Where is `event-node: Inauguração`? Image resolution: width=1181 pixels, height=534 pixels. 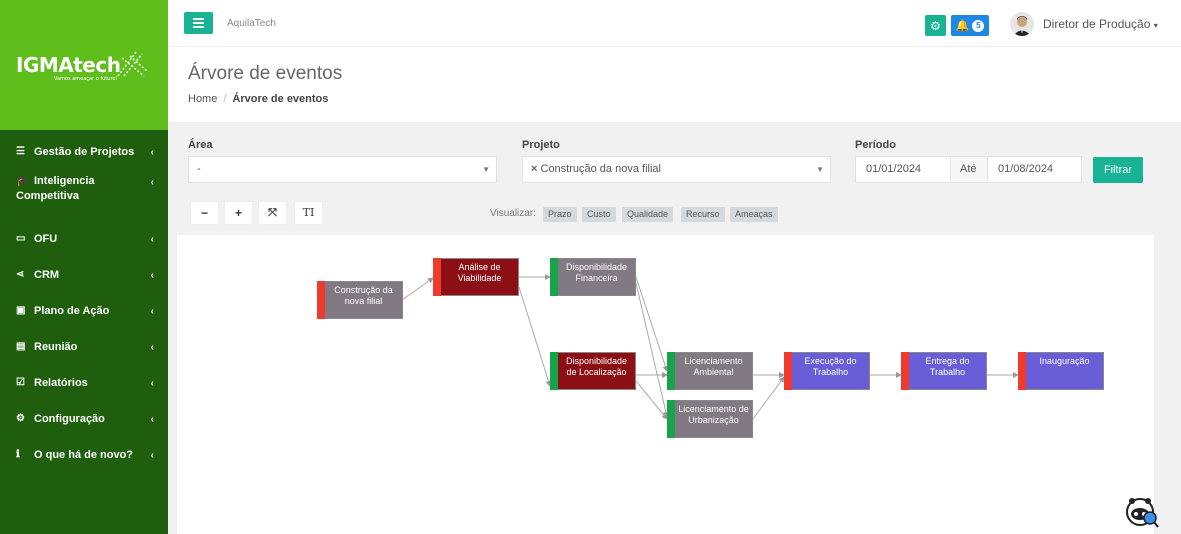 event-node: Inauguração is located at coordinates (1061, 371).